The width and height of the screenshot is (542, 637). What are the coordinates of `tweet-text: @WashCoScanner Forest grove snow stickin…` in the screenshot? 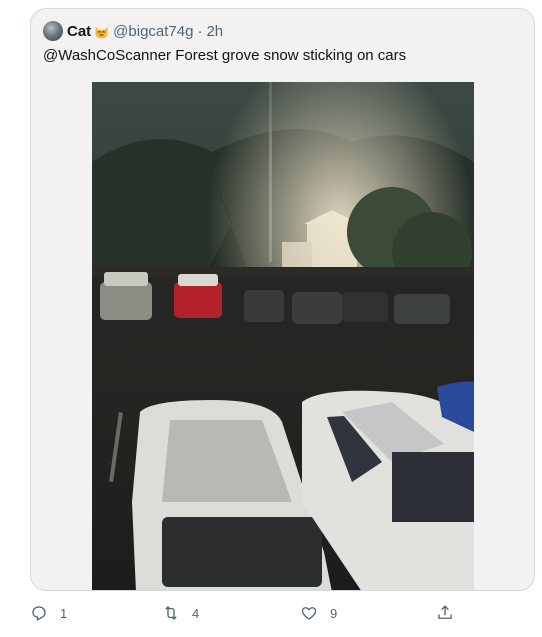 It's located at (225, 55).